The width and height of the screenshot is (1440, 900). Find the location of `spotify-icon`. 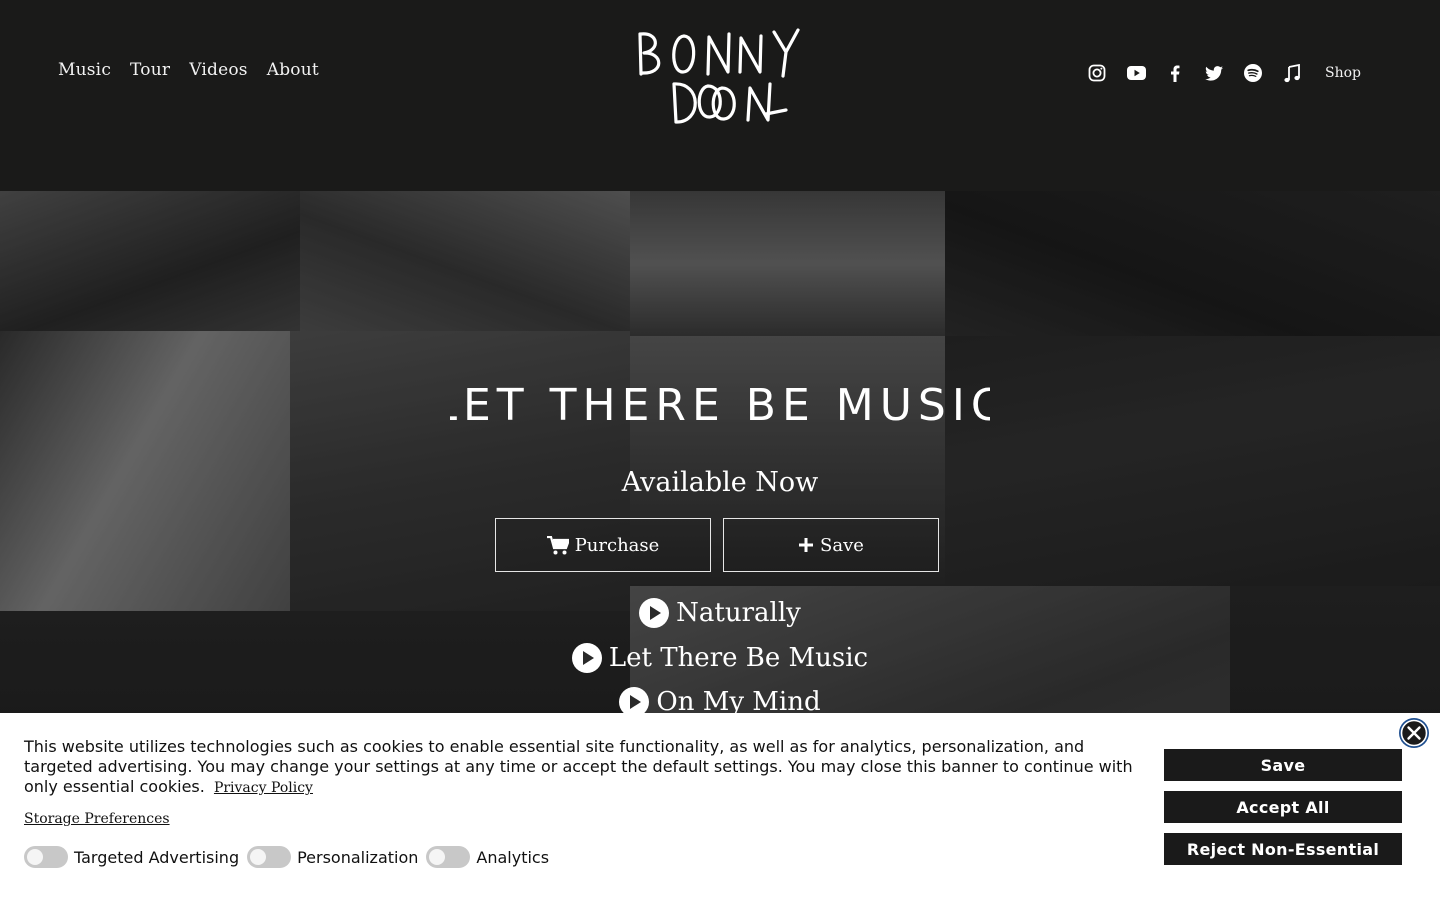

spotify-icon is located at coordinates (1253, 73).